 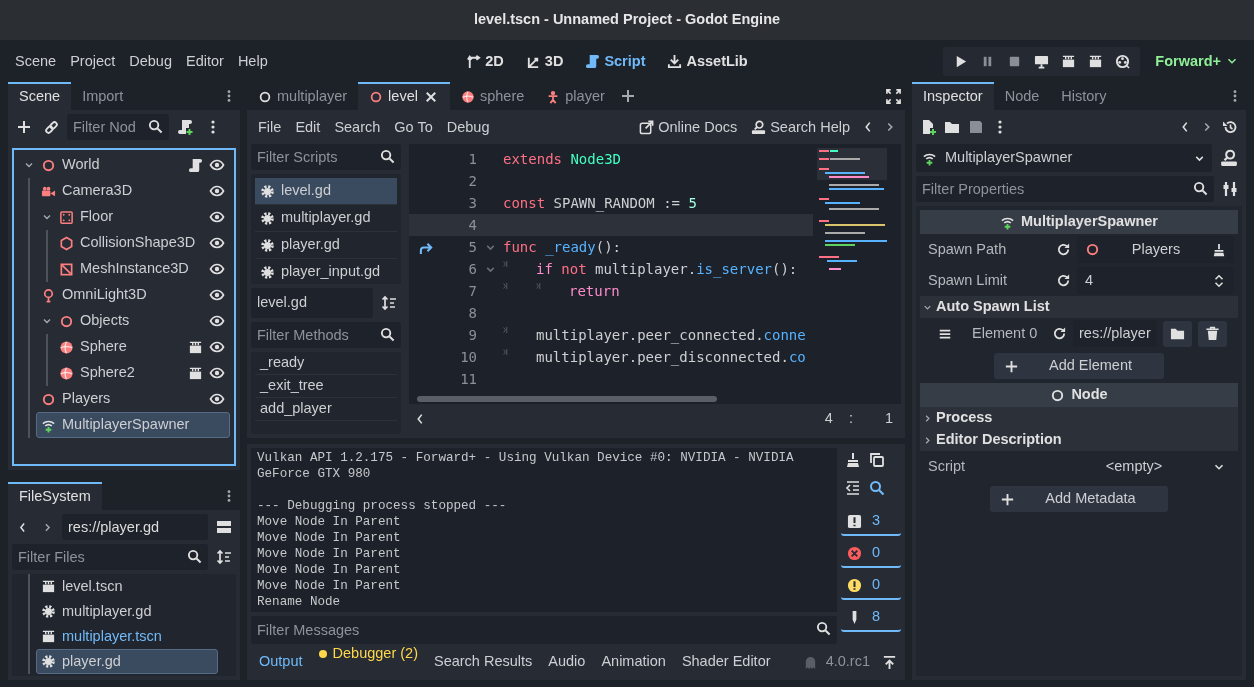 I want to click on method-item: _ready, so click(x=326, y=363).